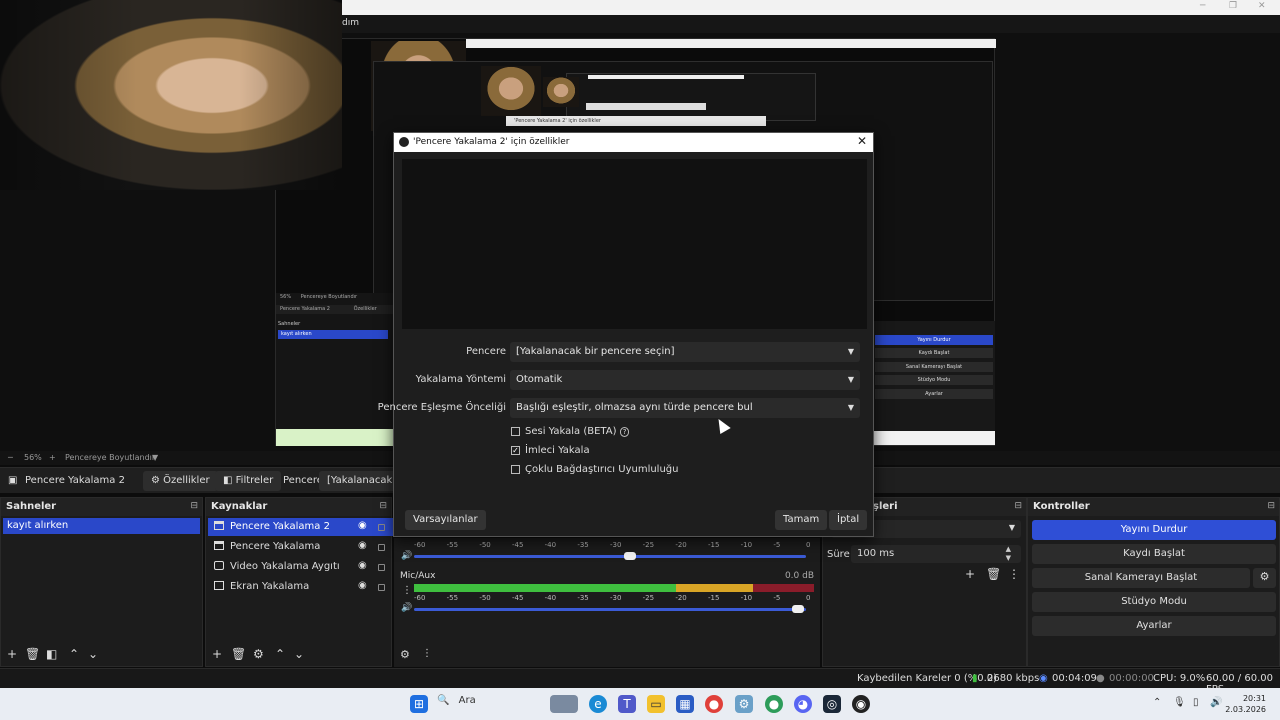 The width and height of the screenshot is (1280, 720). Describe the element at coordinates (746, 598) in the screenshot. I see `meter-tick-label: -10` at that location.